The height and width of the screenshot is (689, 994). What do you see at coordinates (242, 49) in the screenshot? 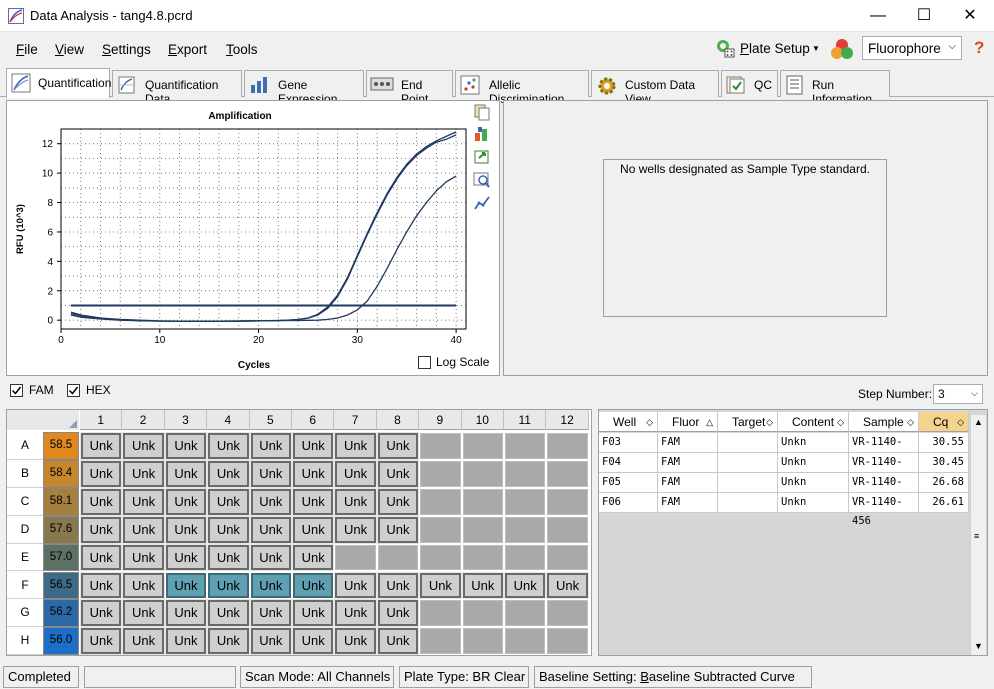
I see `menu-tools: Tools` at bounding box center [242, 49].